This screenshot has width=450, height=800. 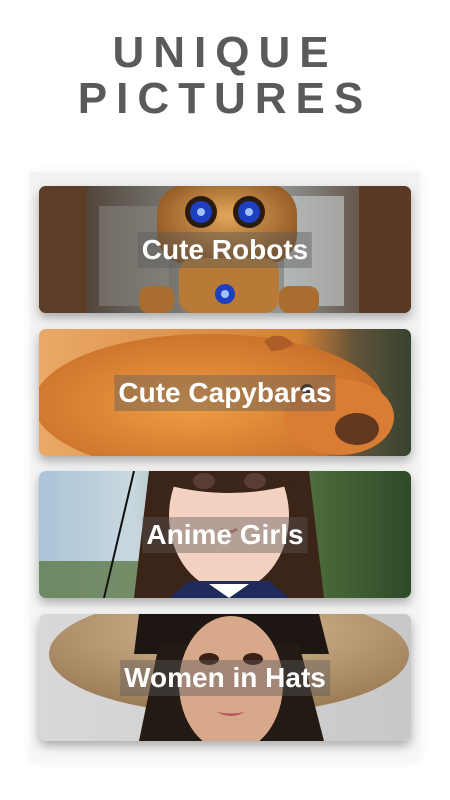 I want to click on category-card-cute-robots: Cute Robots, so click(x=225, y=249).